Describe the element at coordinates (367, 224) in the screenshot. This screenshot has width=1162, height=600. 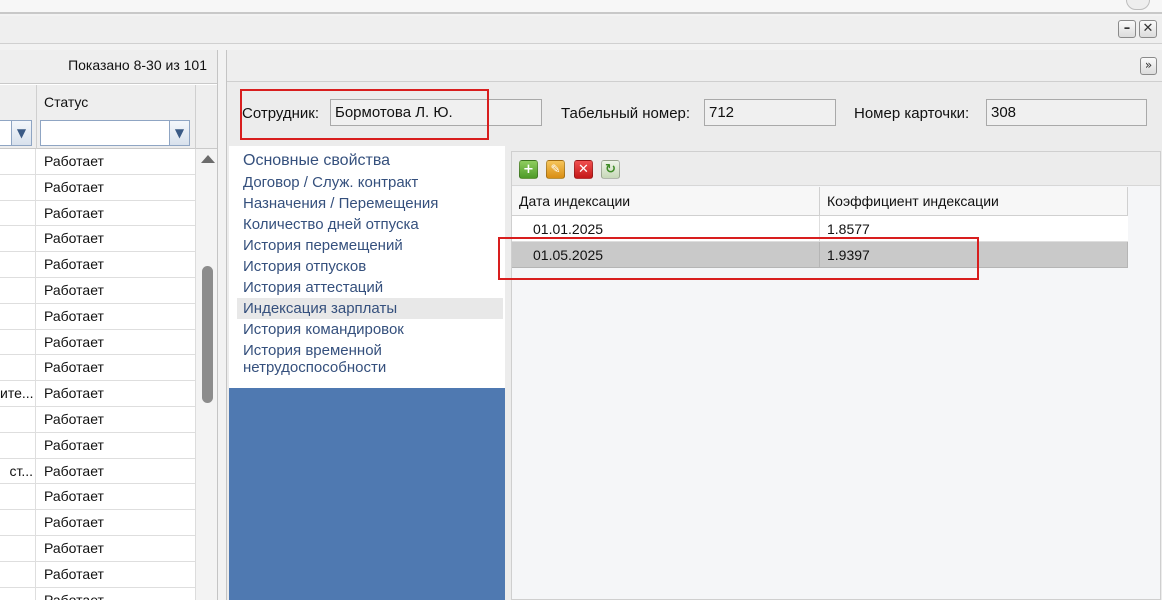
I see `nav-item: Количество дней отпуска` at that location.